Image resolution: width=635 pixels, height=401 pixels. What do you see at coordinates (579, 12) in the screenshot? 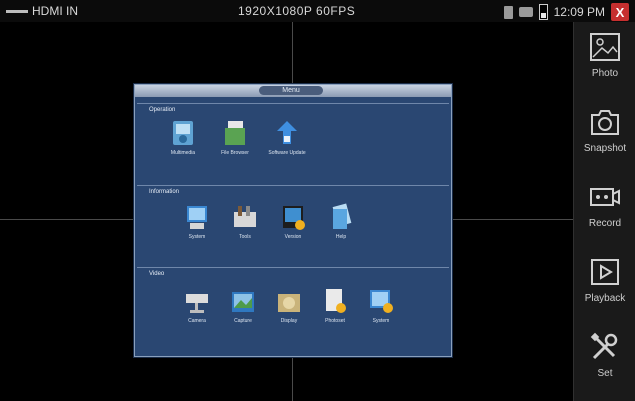
I see `clock: 12:09 PM` at bounding box center [579, 12].